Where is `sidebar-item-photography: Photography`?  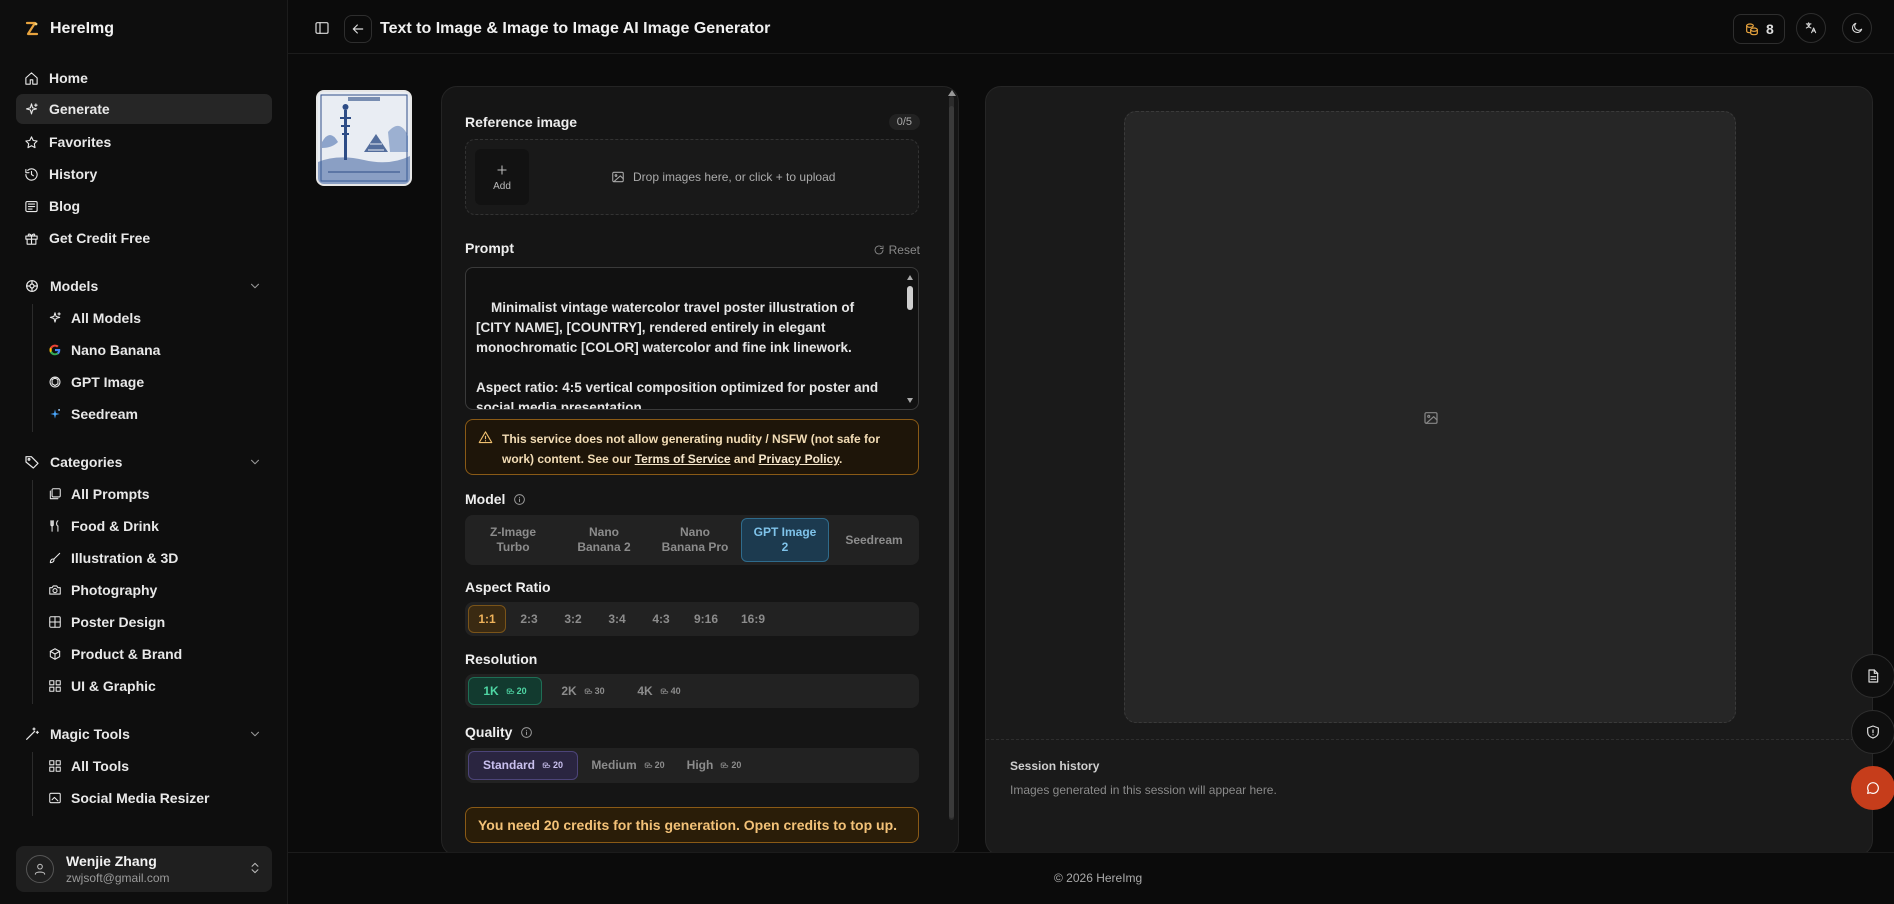 sidebar-item-photography: Photography is located at coordinates (156, 590).